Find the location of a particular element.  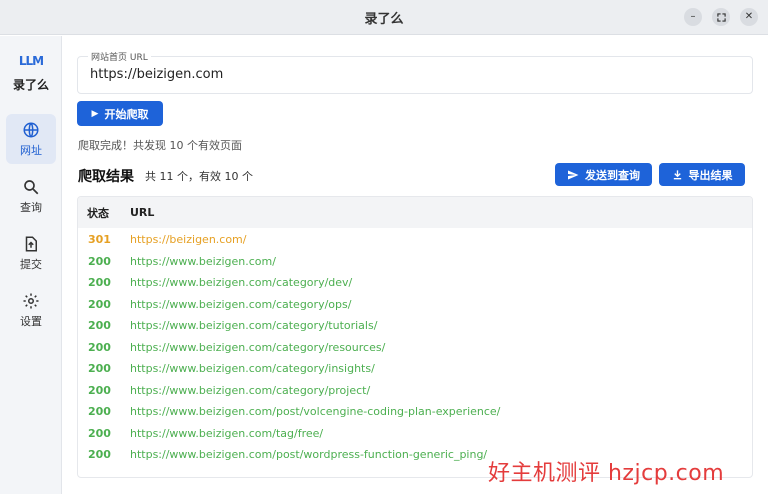

column-header-status: 状态 is located at coordinates (98, 213).